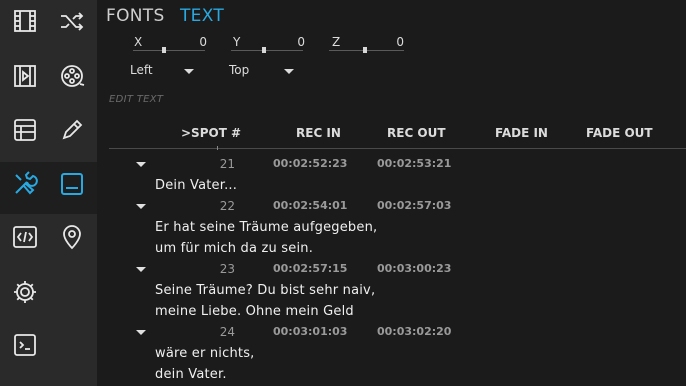  I want to click on y-label: Y, so click(237, 42).